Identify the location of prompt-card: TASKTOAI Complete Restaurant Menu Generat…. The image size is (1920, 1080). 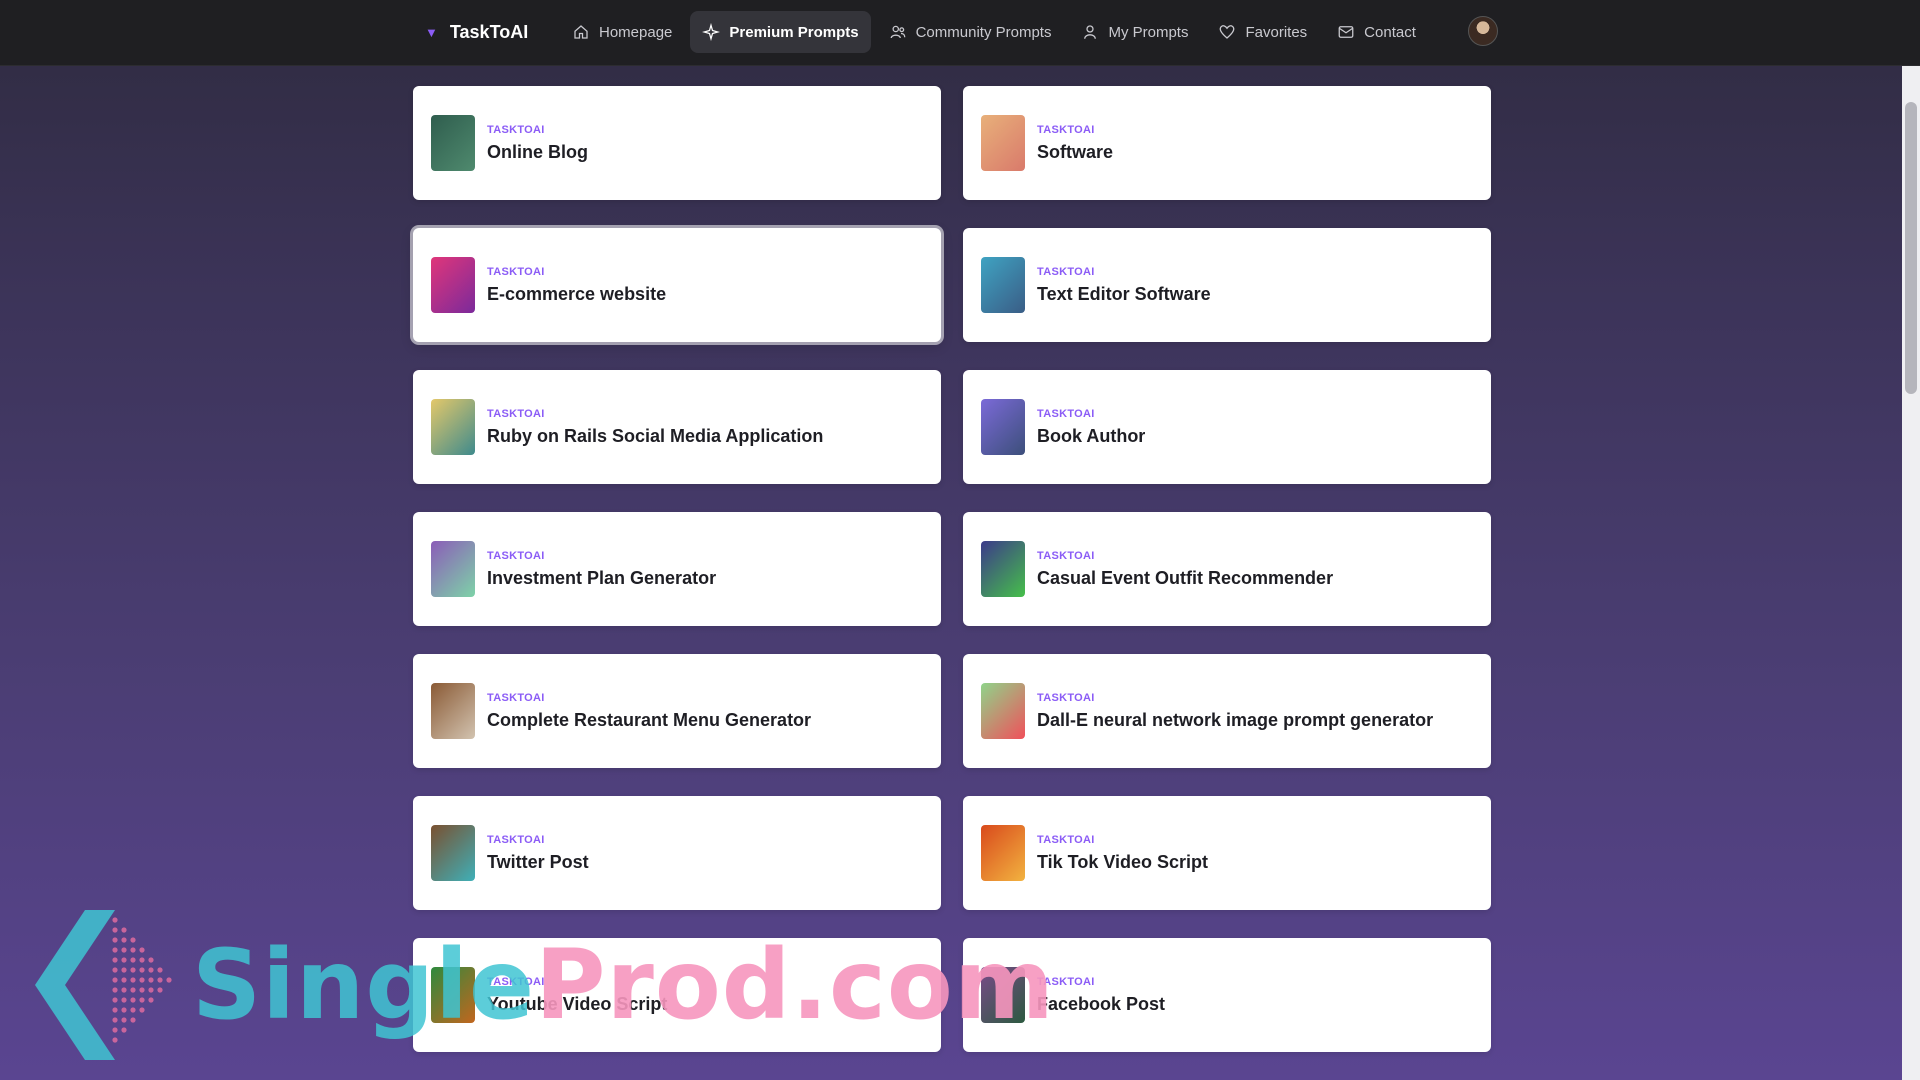
(677, 711).